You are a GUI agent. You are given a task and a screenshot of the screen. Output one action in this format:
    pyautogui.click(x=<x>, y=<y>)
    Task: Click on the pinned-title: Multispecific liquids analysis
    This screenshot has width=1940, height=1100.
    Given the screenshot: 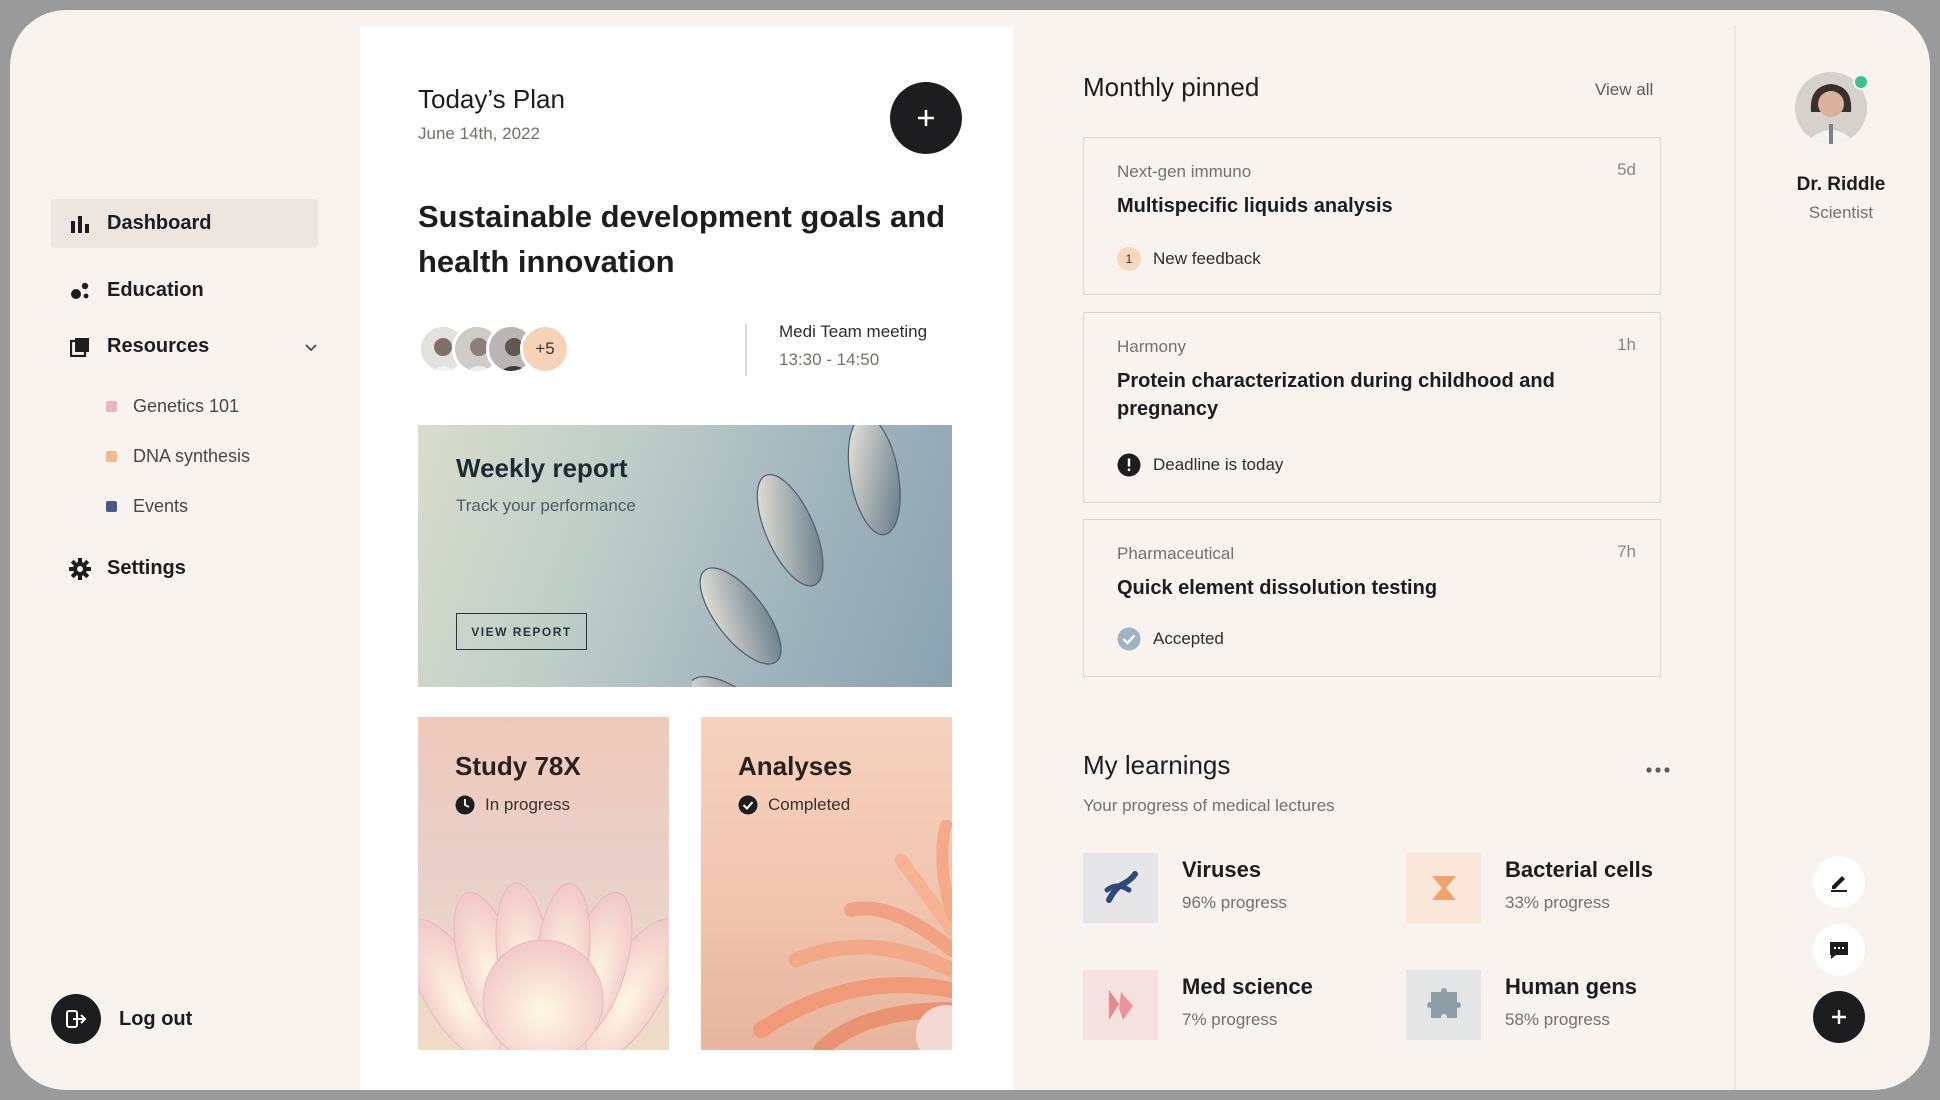 What is the action you would take?
    pyautogui.click(x=1255, y=206)
    